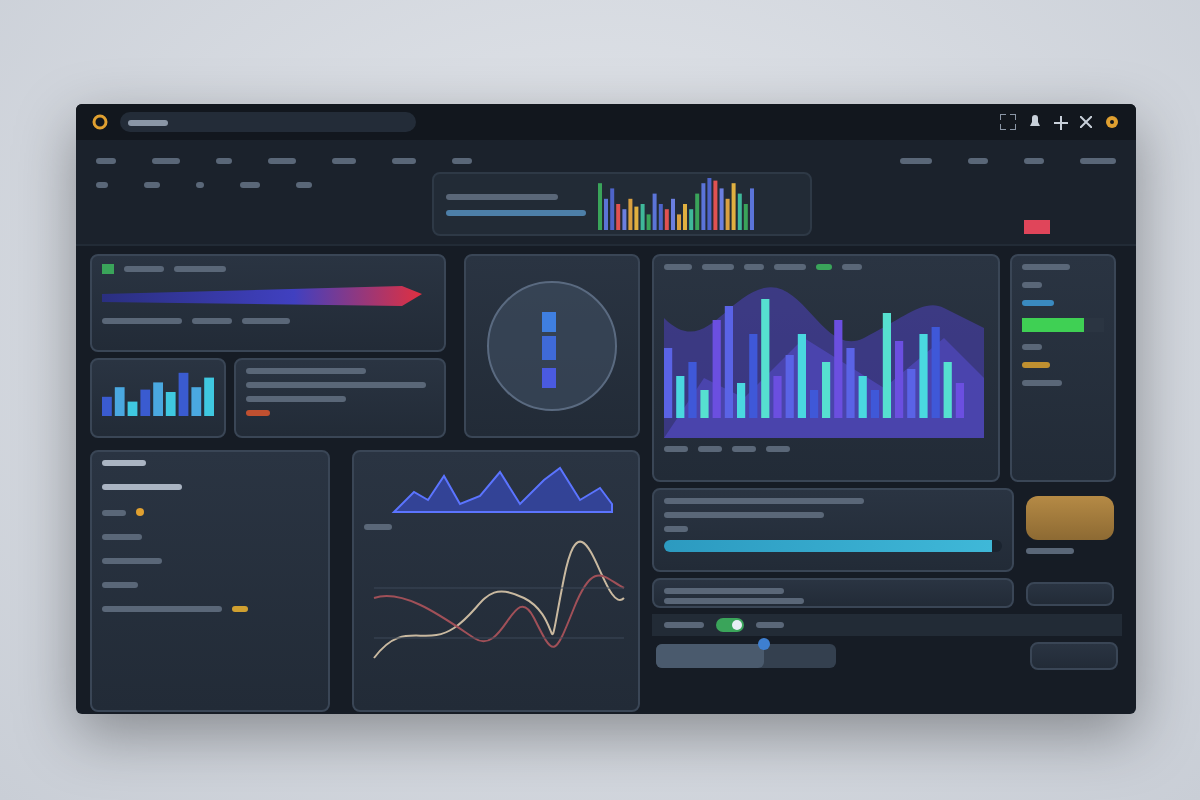 The width and height of the screenshot is (1200, 800). Describe the element at coordinates (1061, 122) in the screenshot. I see `plus-icon` at that location.